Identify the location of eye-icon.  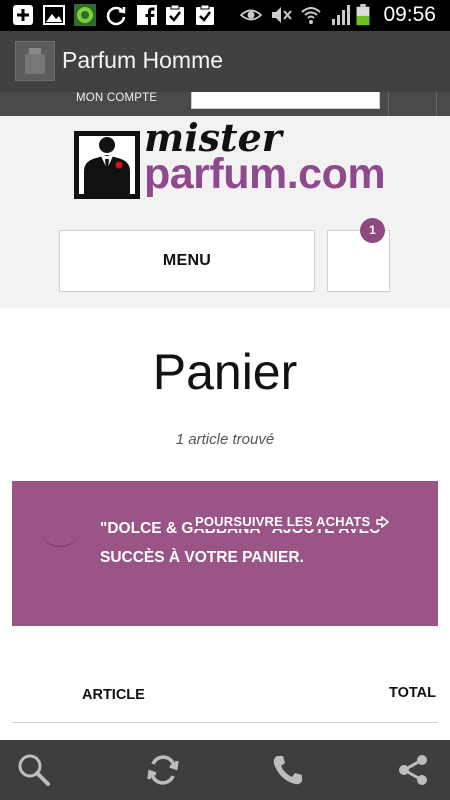
(251, 15).